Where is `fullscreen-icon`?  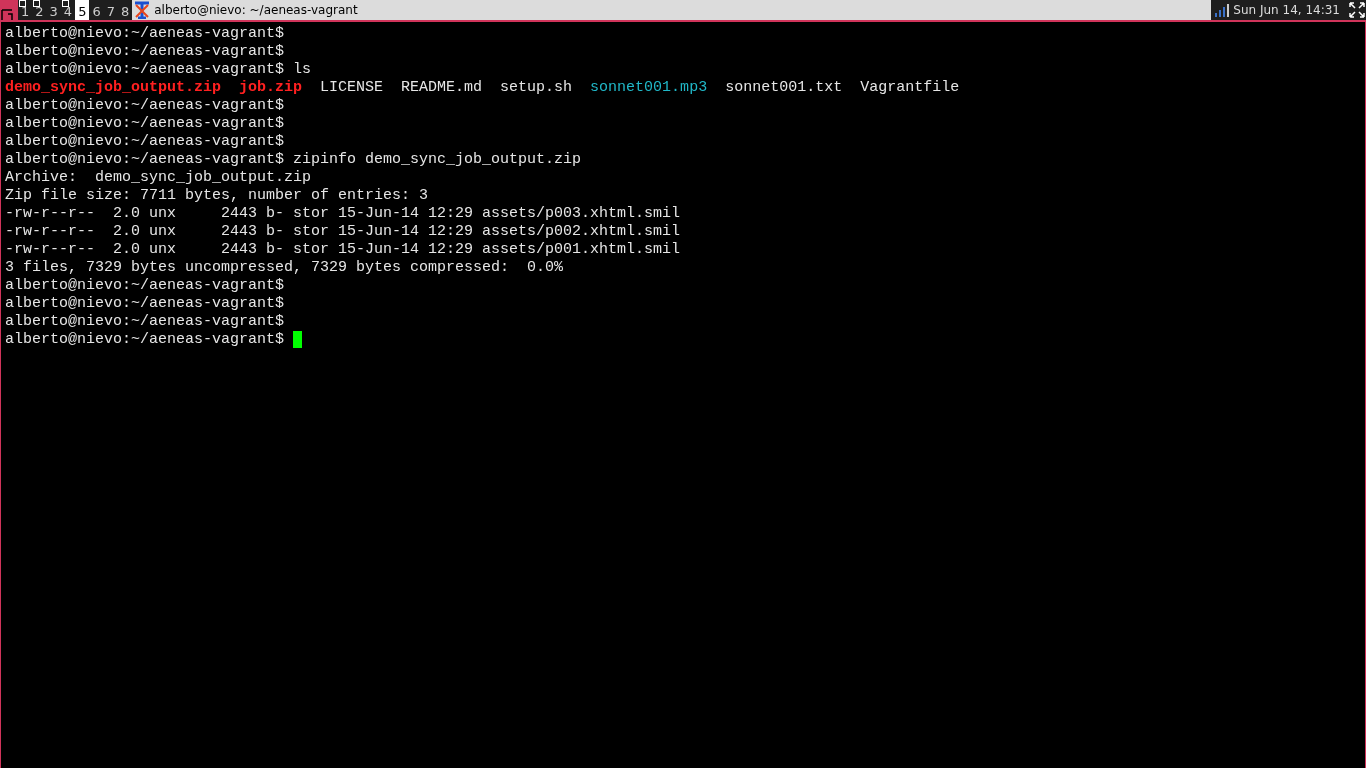 fullscreen-icon is located at coordinates (1357, 10).